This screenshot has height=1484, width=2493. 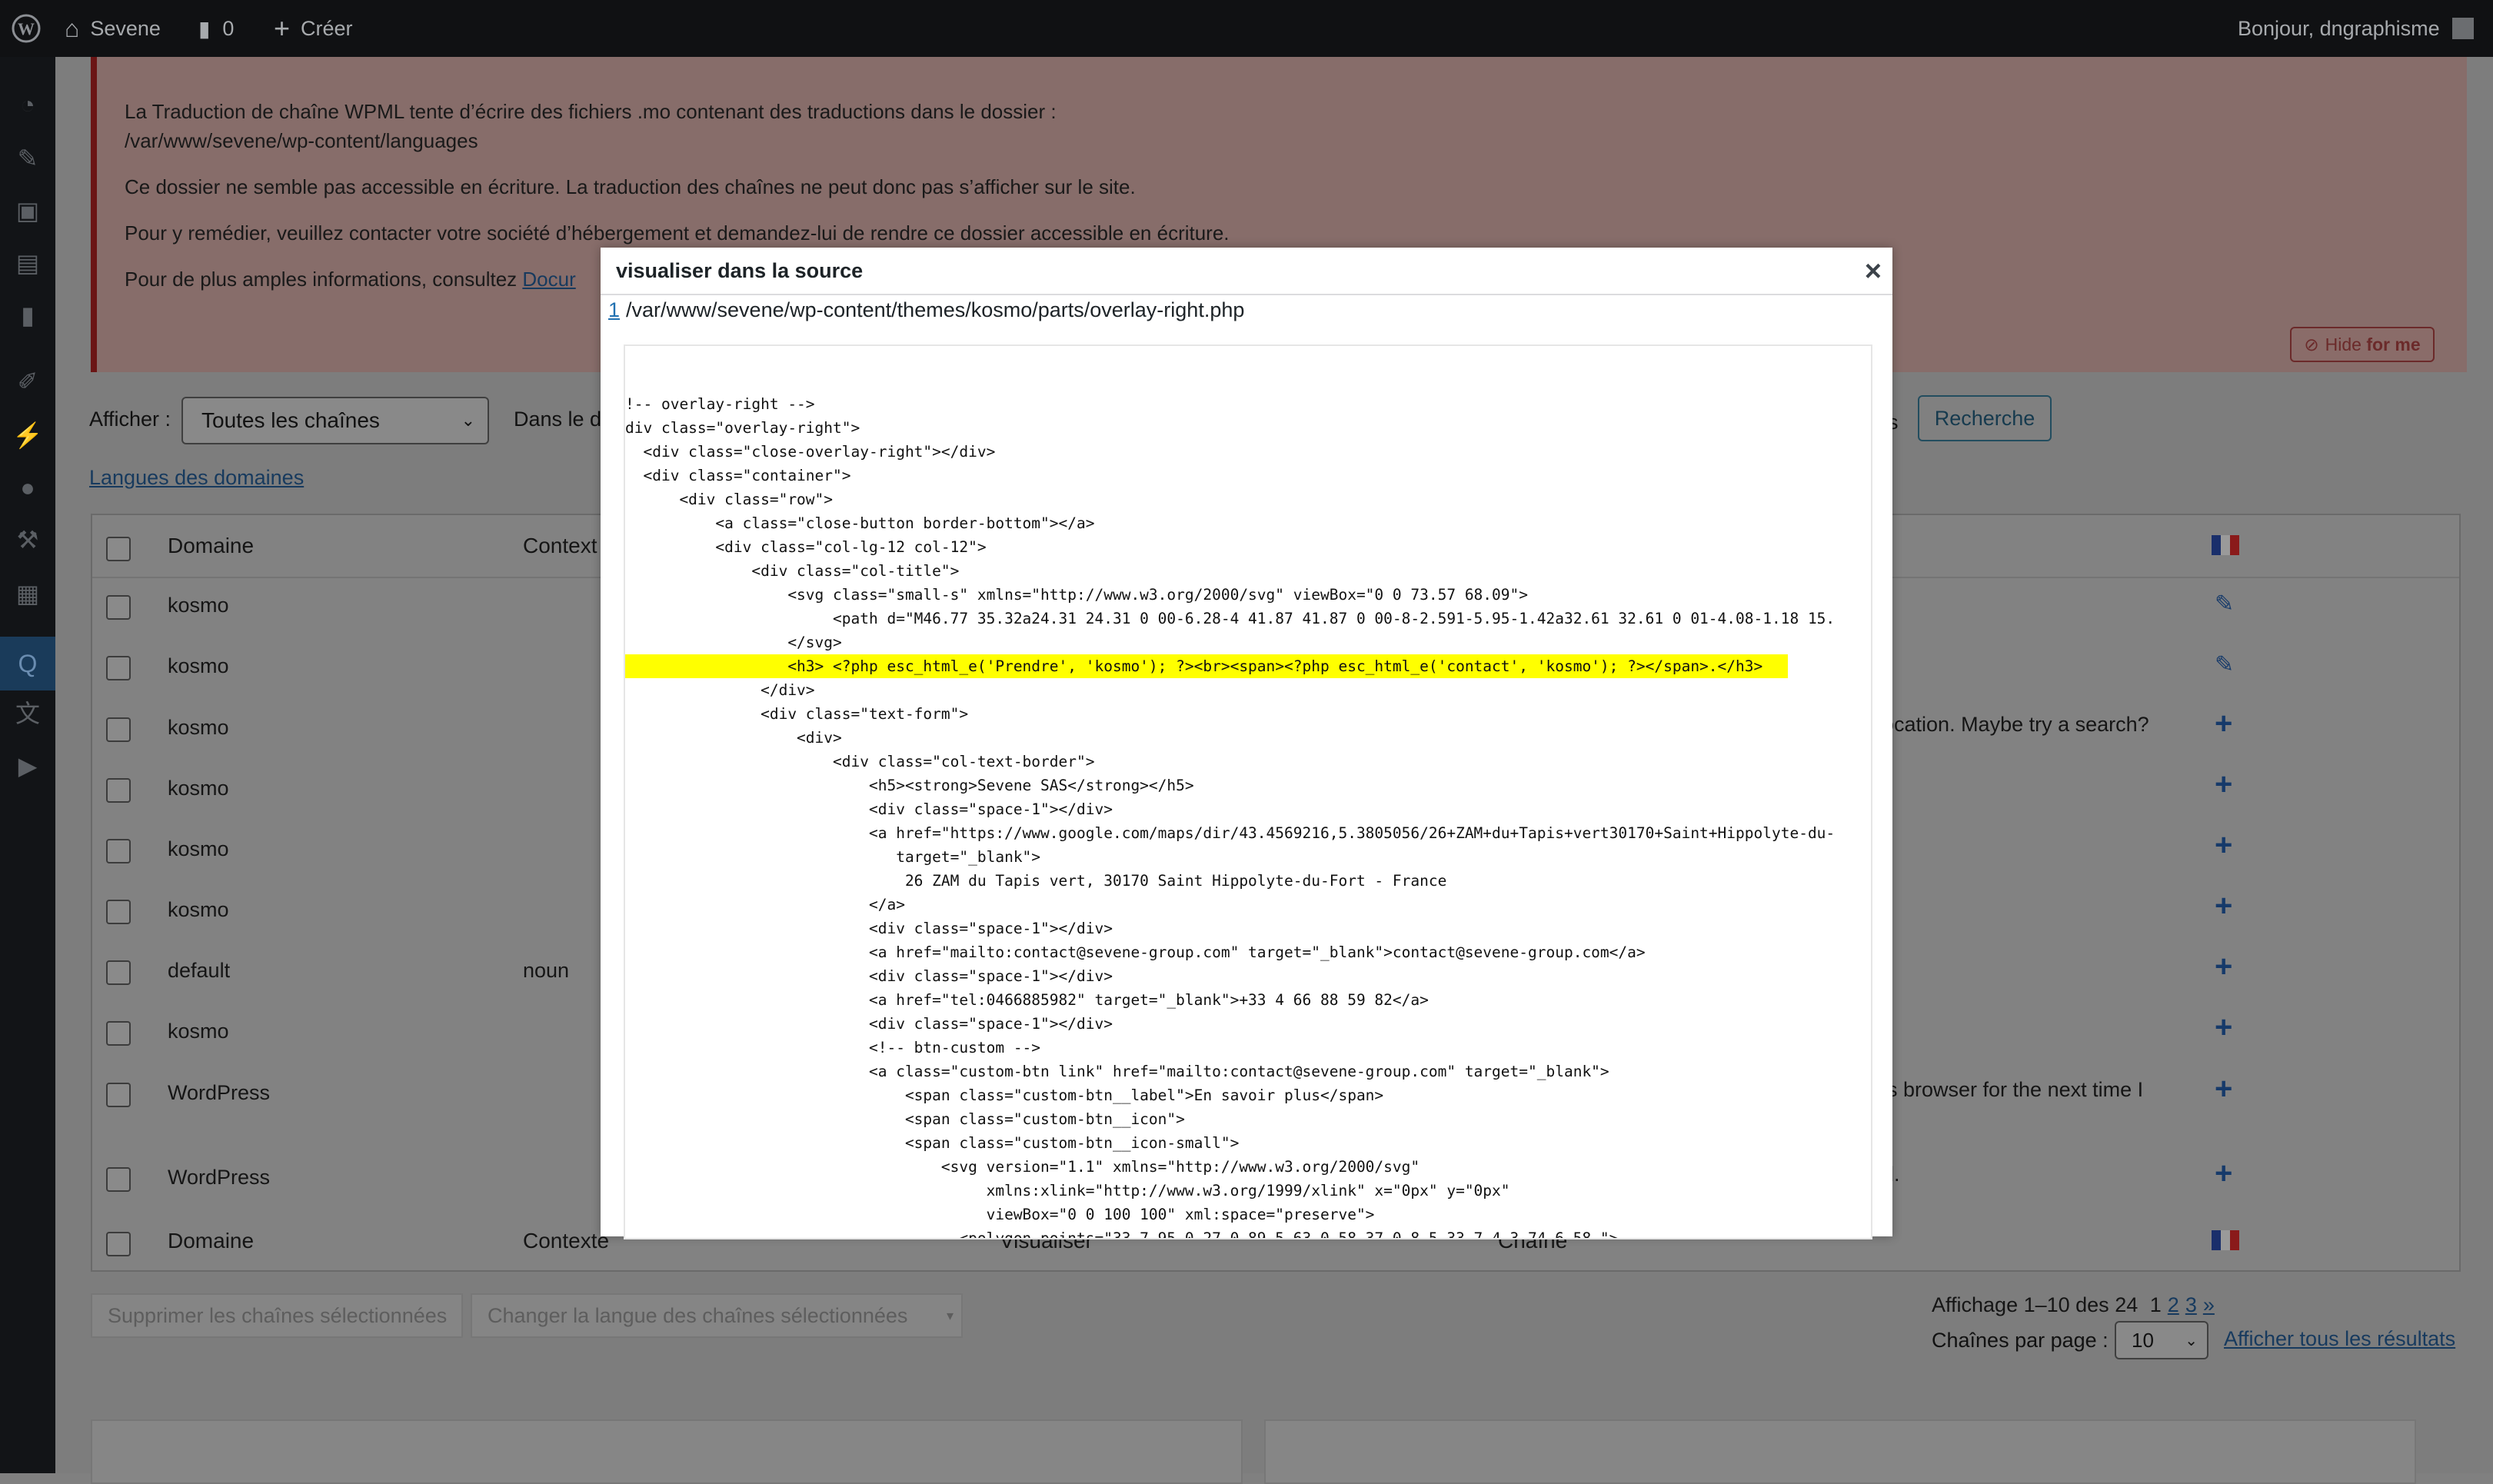 What do you see at coordinates (560, 546) in the screenshot?
I see `header-context: Context` at bounding box center [560, 546].